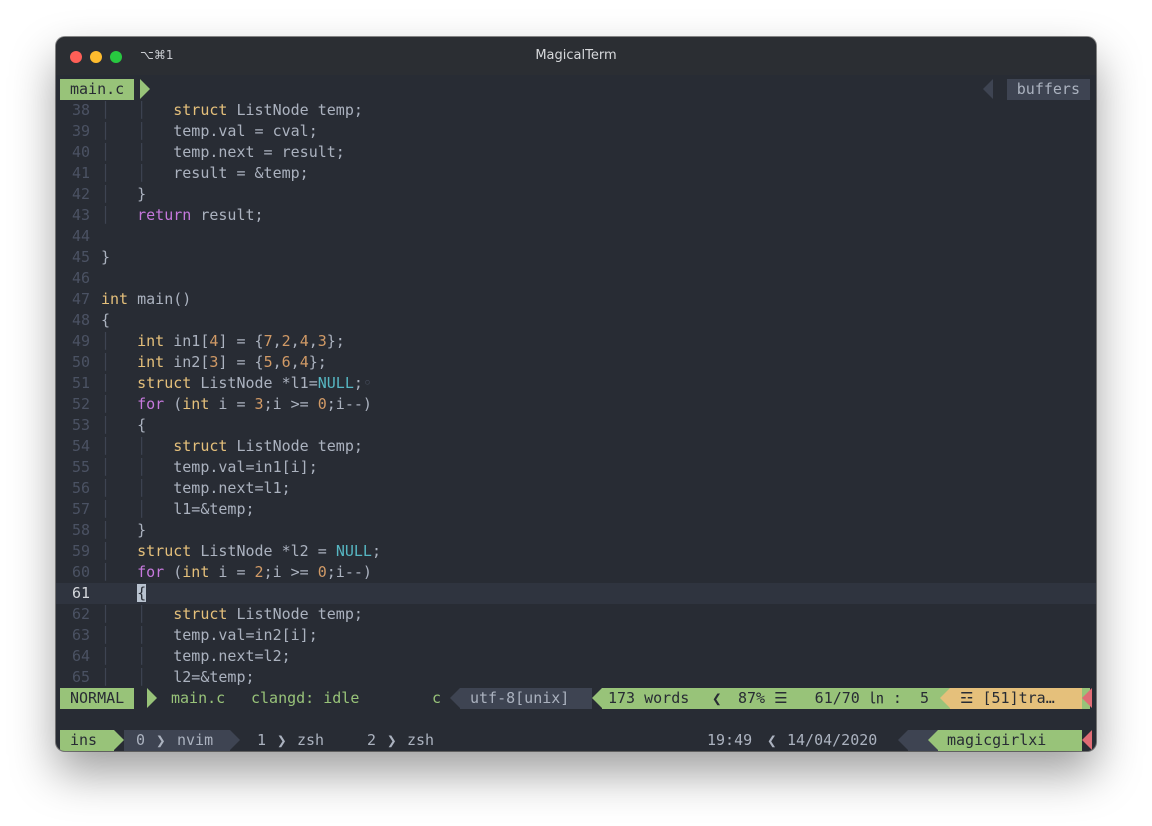 This screenshot has width=1152, height=826. Describe the element at coordinates (123, 194) in the screenshot. I see `code-text: │ }` at that location.